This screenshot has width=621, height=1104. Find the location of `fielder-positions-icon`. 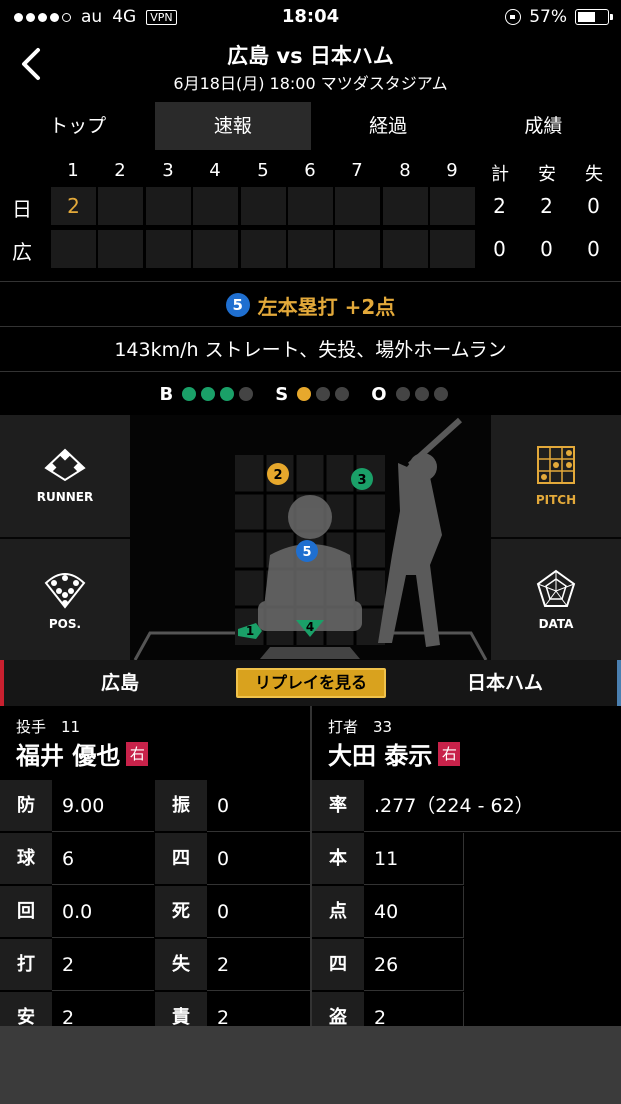

fielder-positions-icon is located at coordinates (65, 591).